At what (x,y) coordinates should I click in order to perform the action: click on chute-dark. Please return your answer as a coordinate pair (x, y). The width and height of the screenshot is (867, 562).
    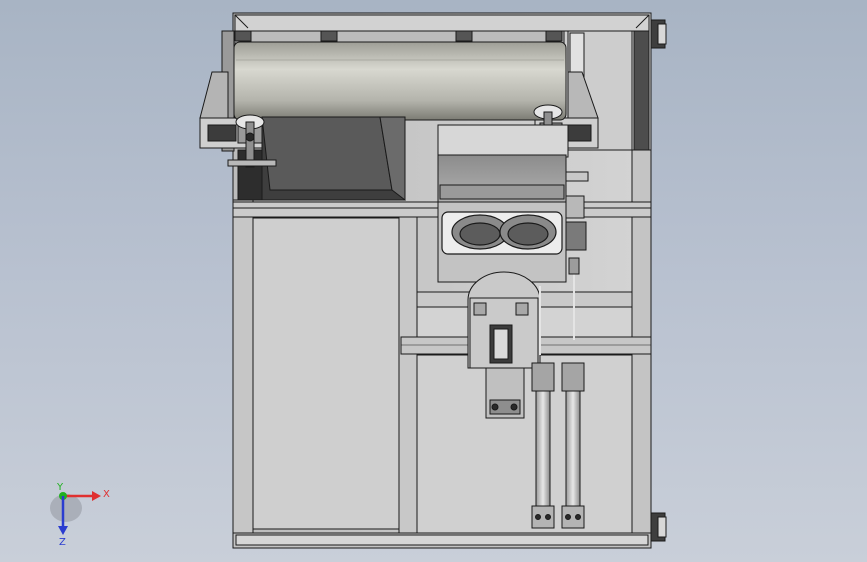
    Looking at the image, I should click on (321, 159).